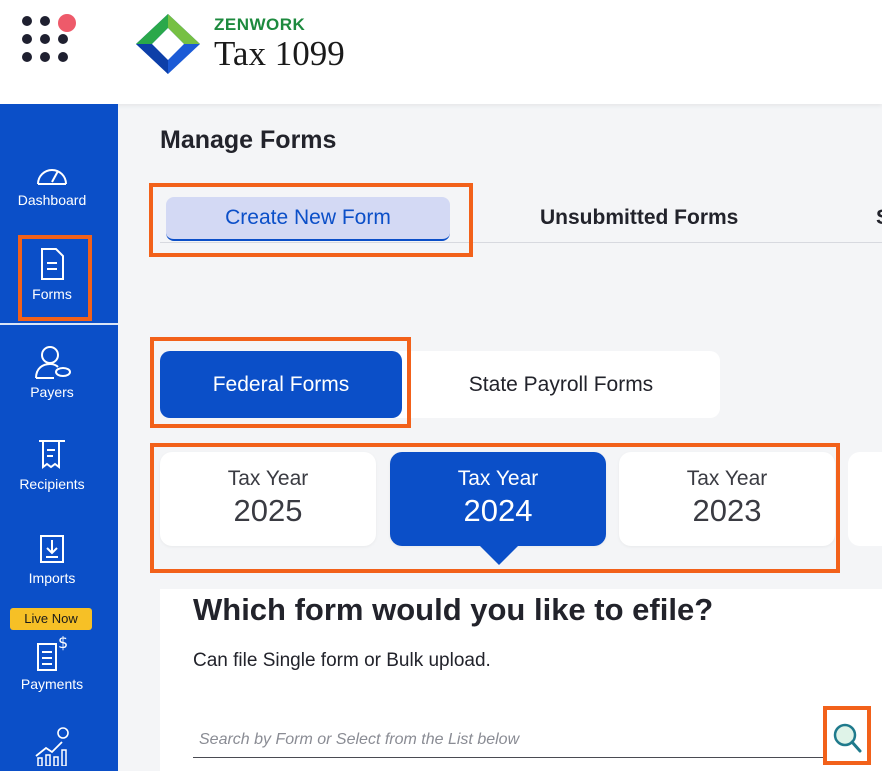 The height and width of the screenshot is (771, 882). I want to click on sidebar-item-dashboard: Dashboard, so click(52, 184).